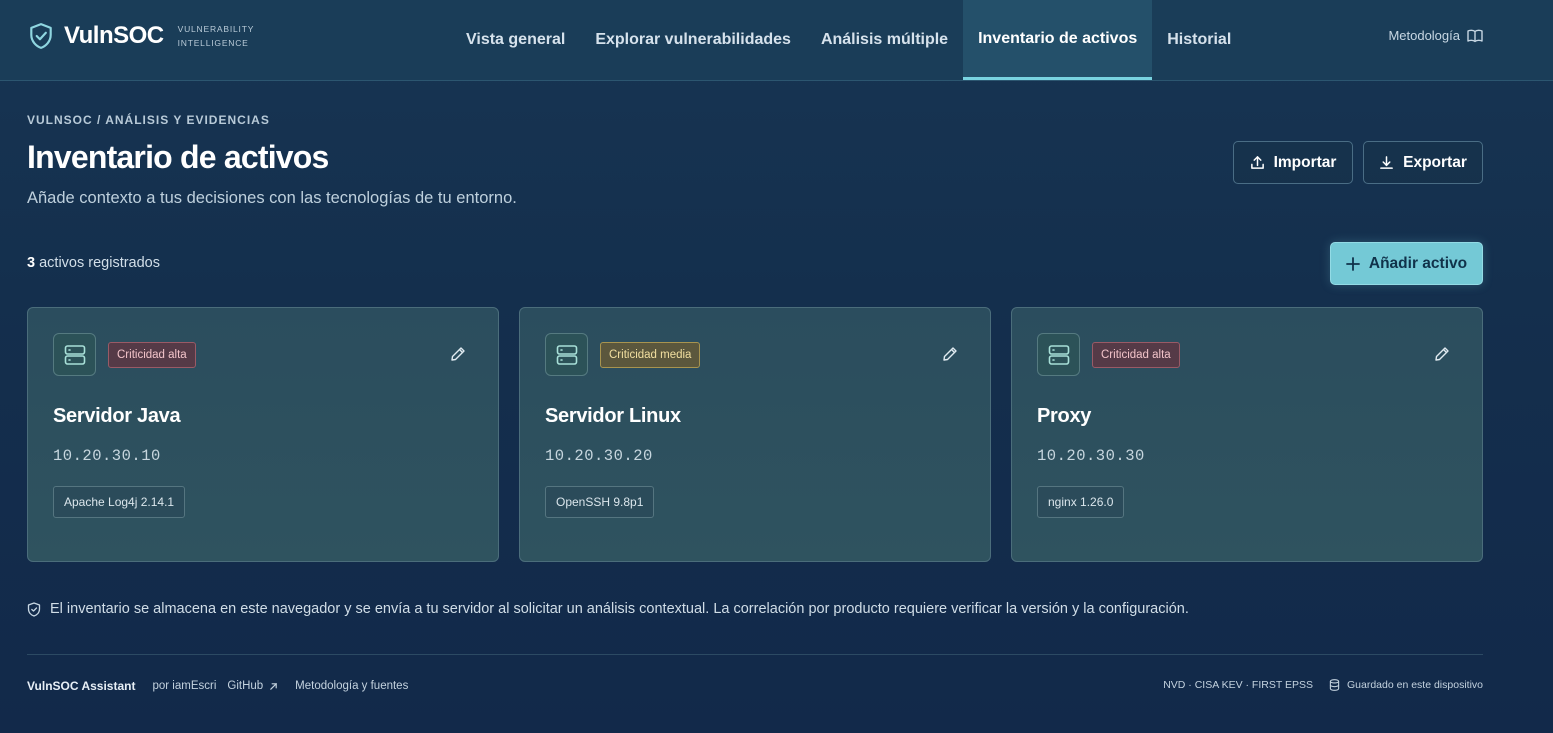 The height and width of the screenshot is (733, 1553). What do you see at coordinates (515, 40) in the screenshot?
I see `nav-vista-general: Vista general` at bounding box center [515, 40].